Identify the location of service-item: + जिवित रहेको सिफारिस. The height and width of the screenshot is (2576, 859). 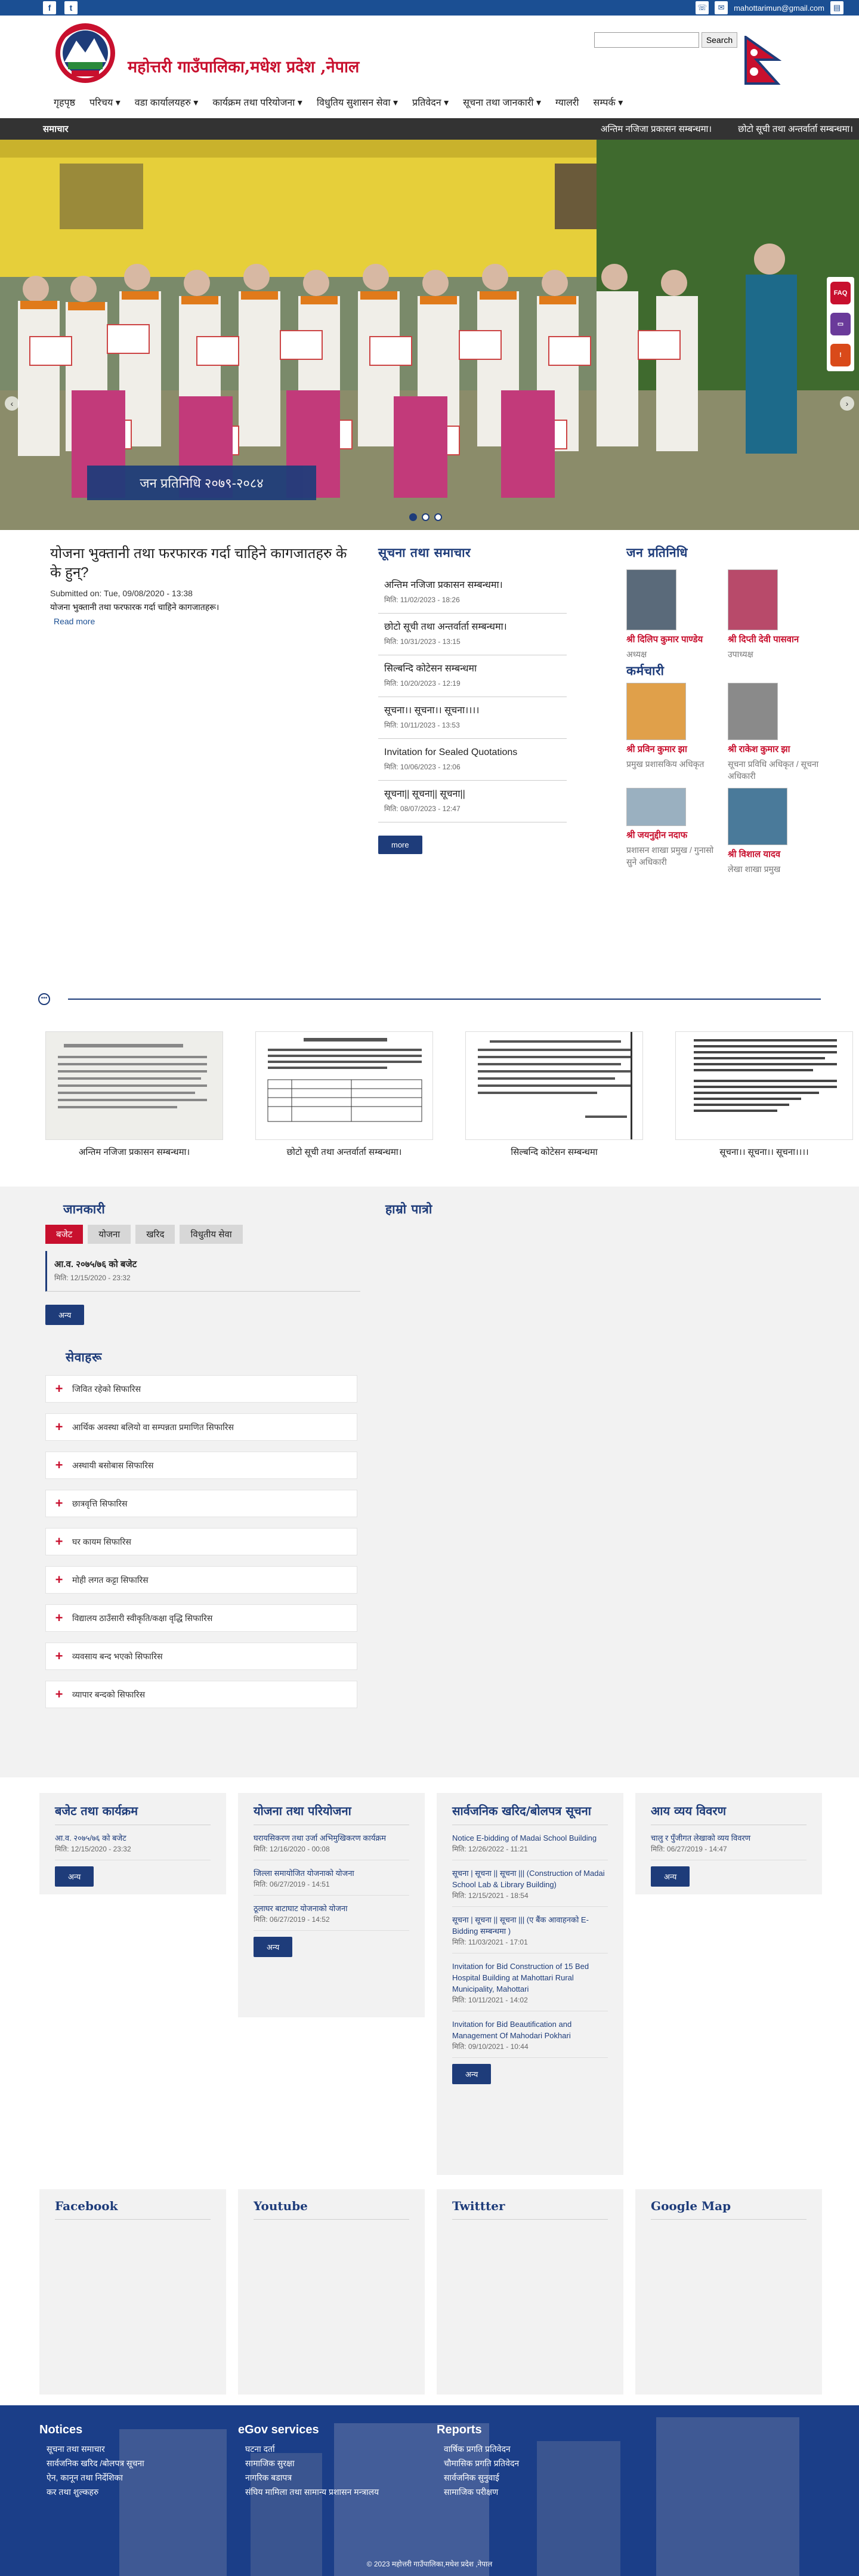
(201, 1389).